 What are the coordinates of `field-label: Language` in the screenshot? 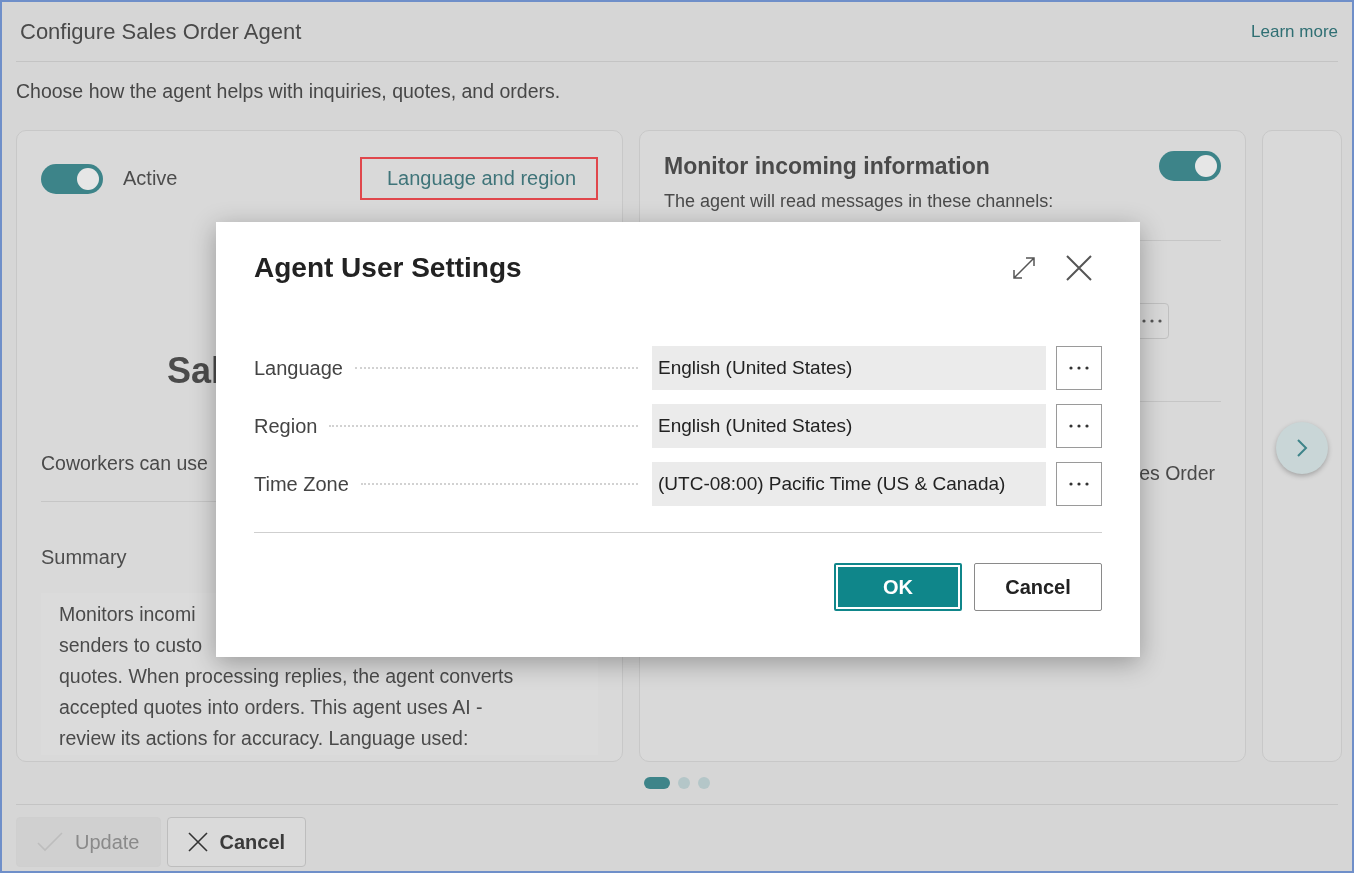 It's located at (299, 368).